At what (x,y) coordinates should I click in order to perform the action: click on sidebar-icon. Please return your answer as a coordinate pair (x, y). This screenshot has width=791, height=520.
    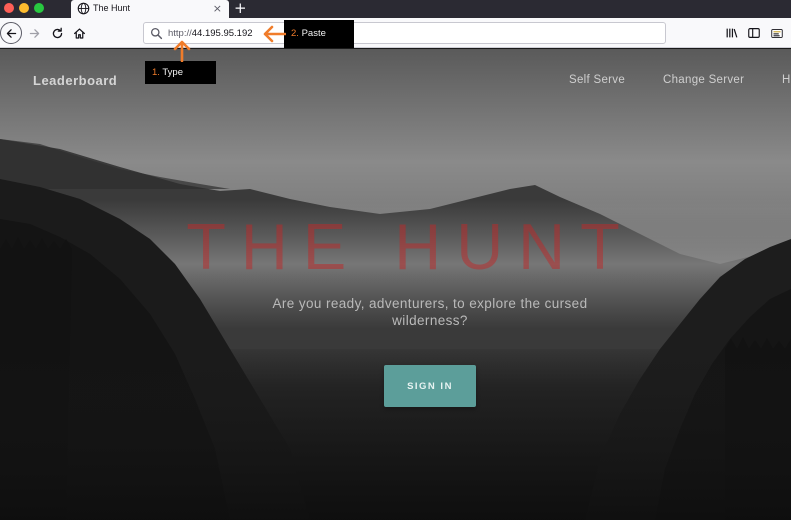
    Looking at the image, I should click on (754, 33).